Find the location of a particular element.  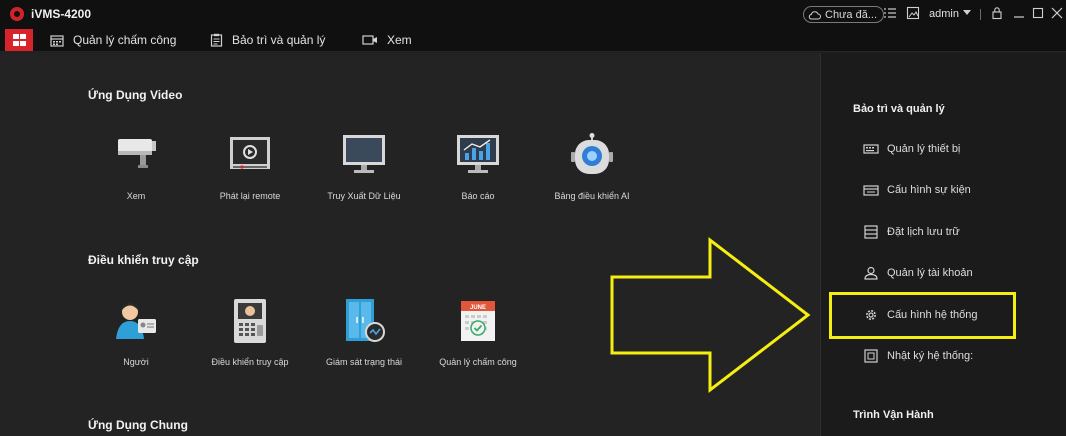

app-attendance: JUNE Quản lý chấm công is located at coordinates (478, 339).